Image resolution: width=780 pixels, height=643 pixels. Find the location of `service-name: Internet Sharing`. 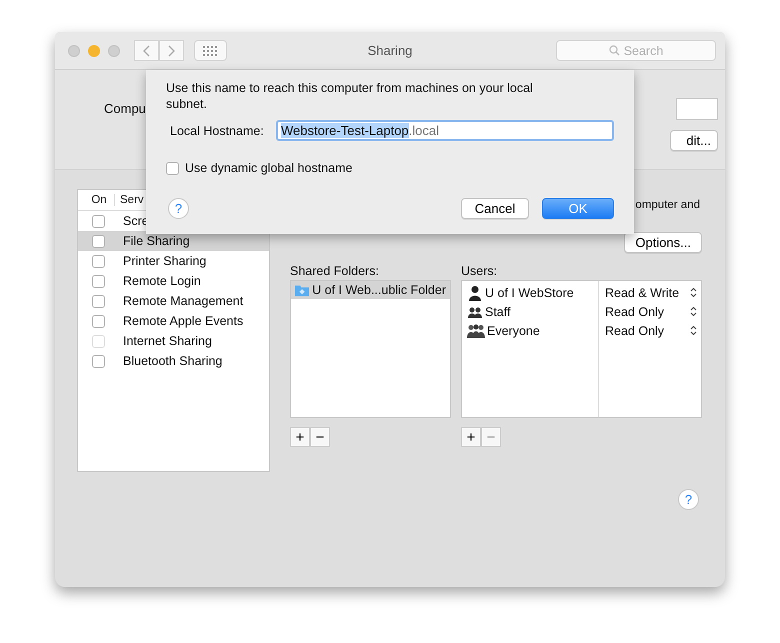

service-name: Internet Sharing is located at coordinates (167, 341).